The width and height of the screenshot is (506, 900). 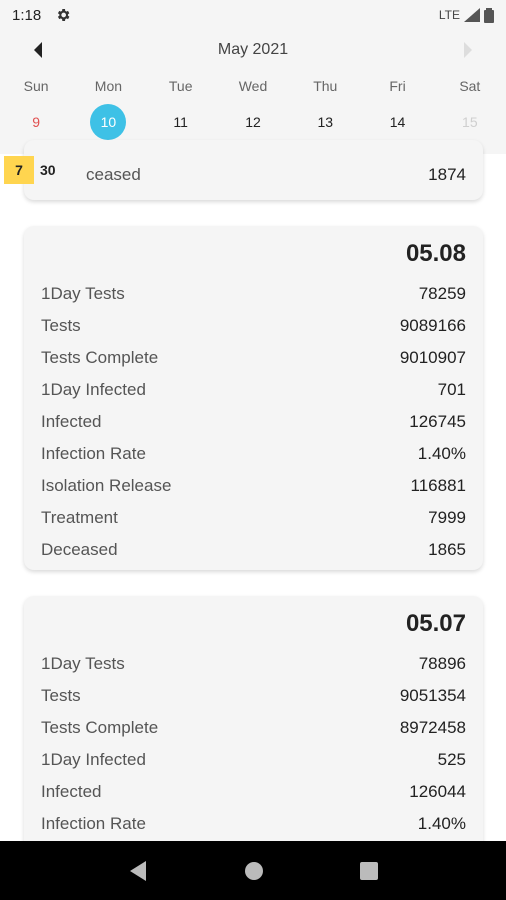 I want to click on stat-row: 1Day Infected 701, so click(x=253, y=390).